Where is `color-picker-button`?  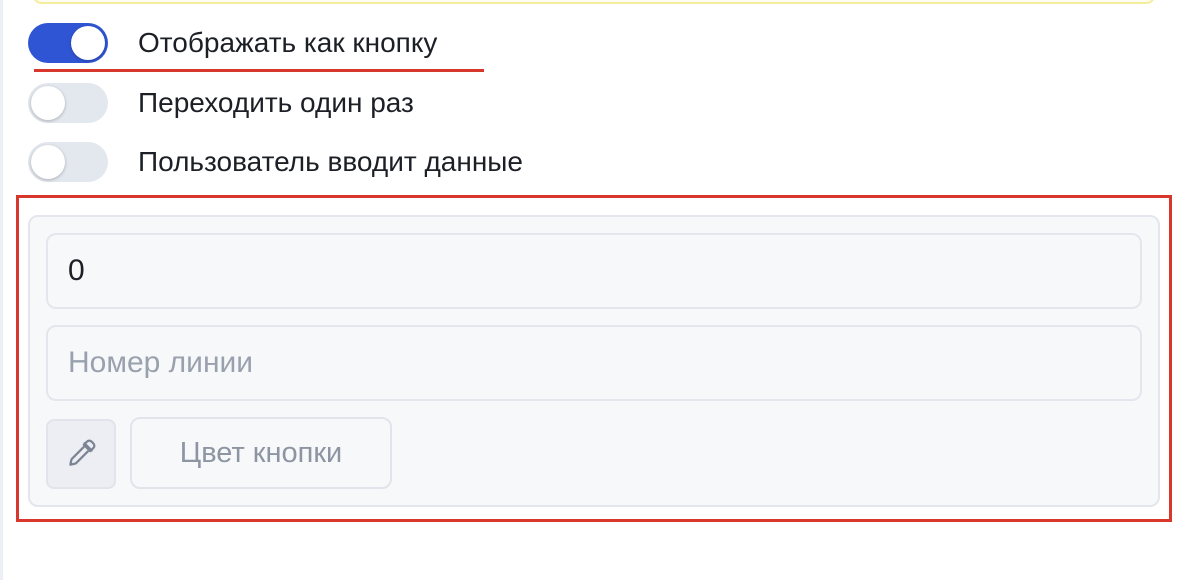
color-picker-button is located at coordinates (81, 454).